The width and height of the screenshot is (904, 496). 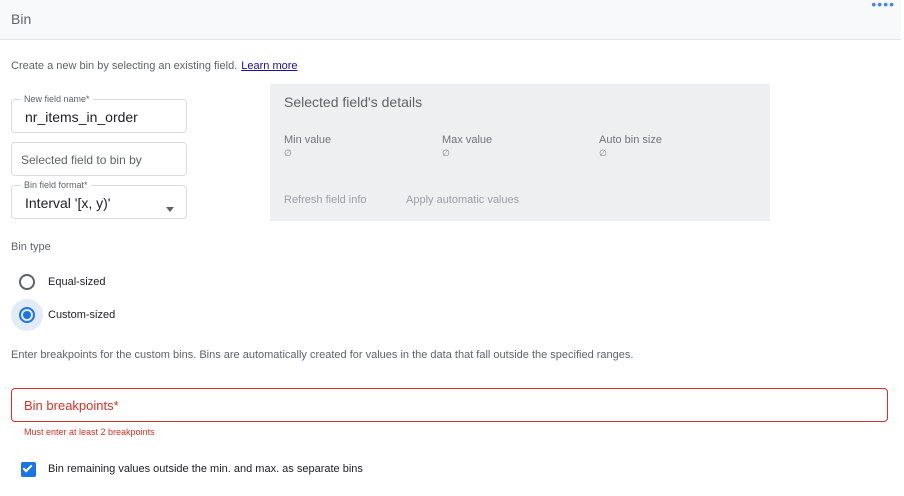 What do you see at coordinates (71, 405) in the screenshot?
I see `bin-breakpoints-placeholder: Bin breakpoints*` at bounding box center [71, 405].